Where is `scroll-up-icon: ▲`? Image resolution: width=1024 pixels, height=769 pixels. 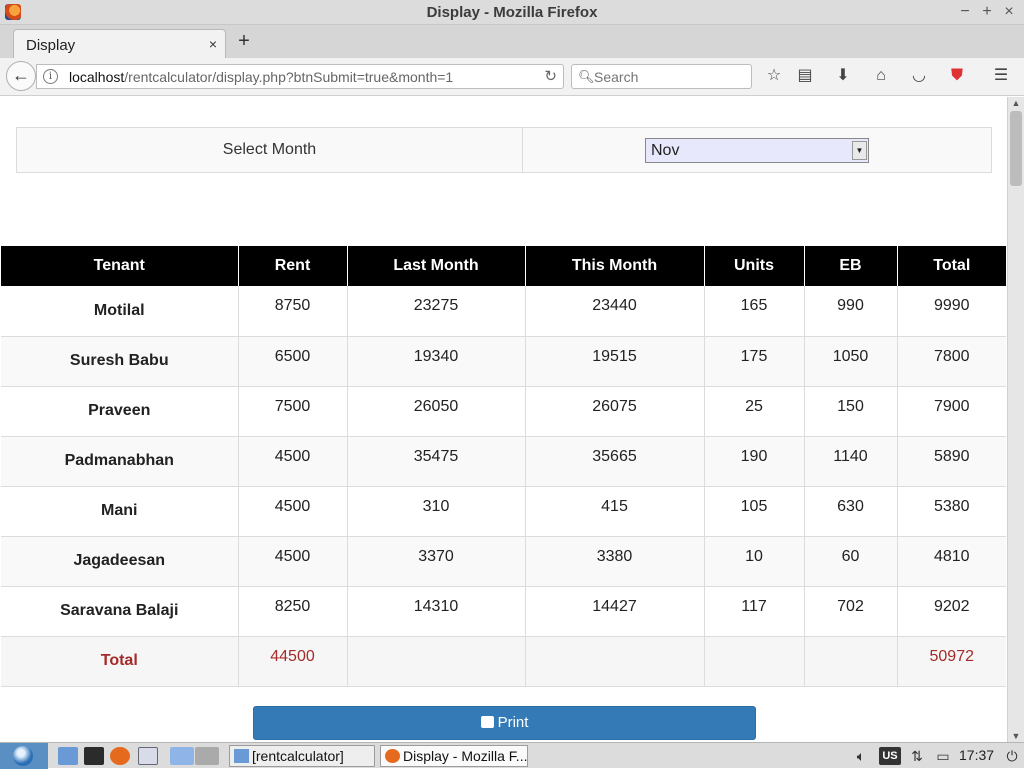 scroll-up-icon: ▲ is located at coordinates (1016, 103).